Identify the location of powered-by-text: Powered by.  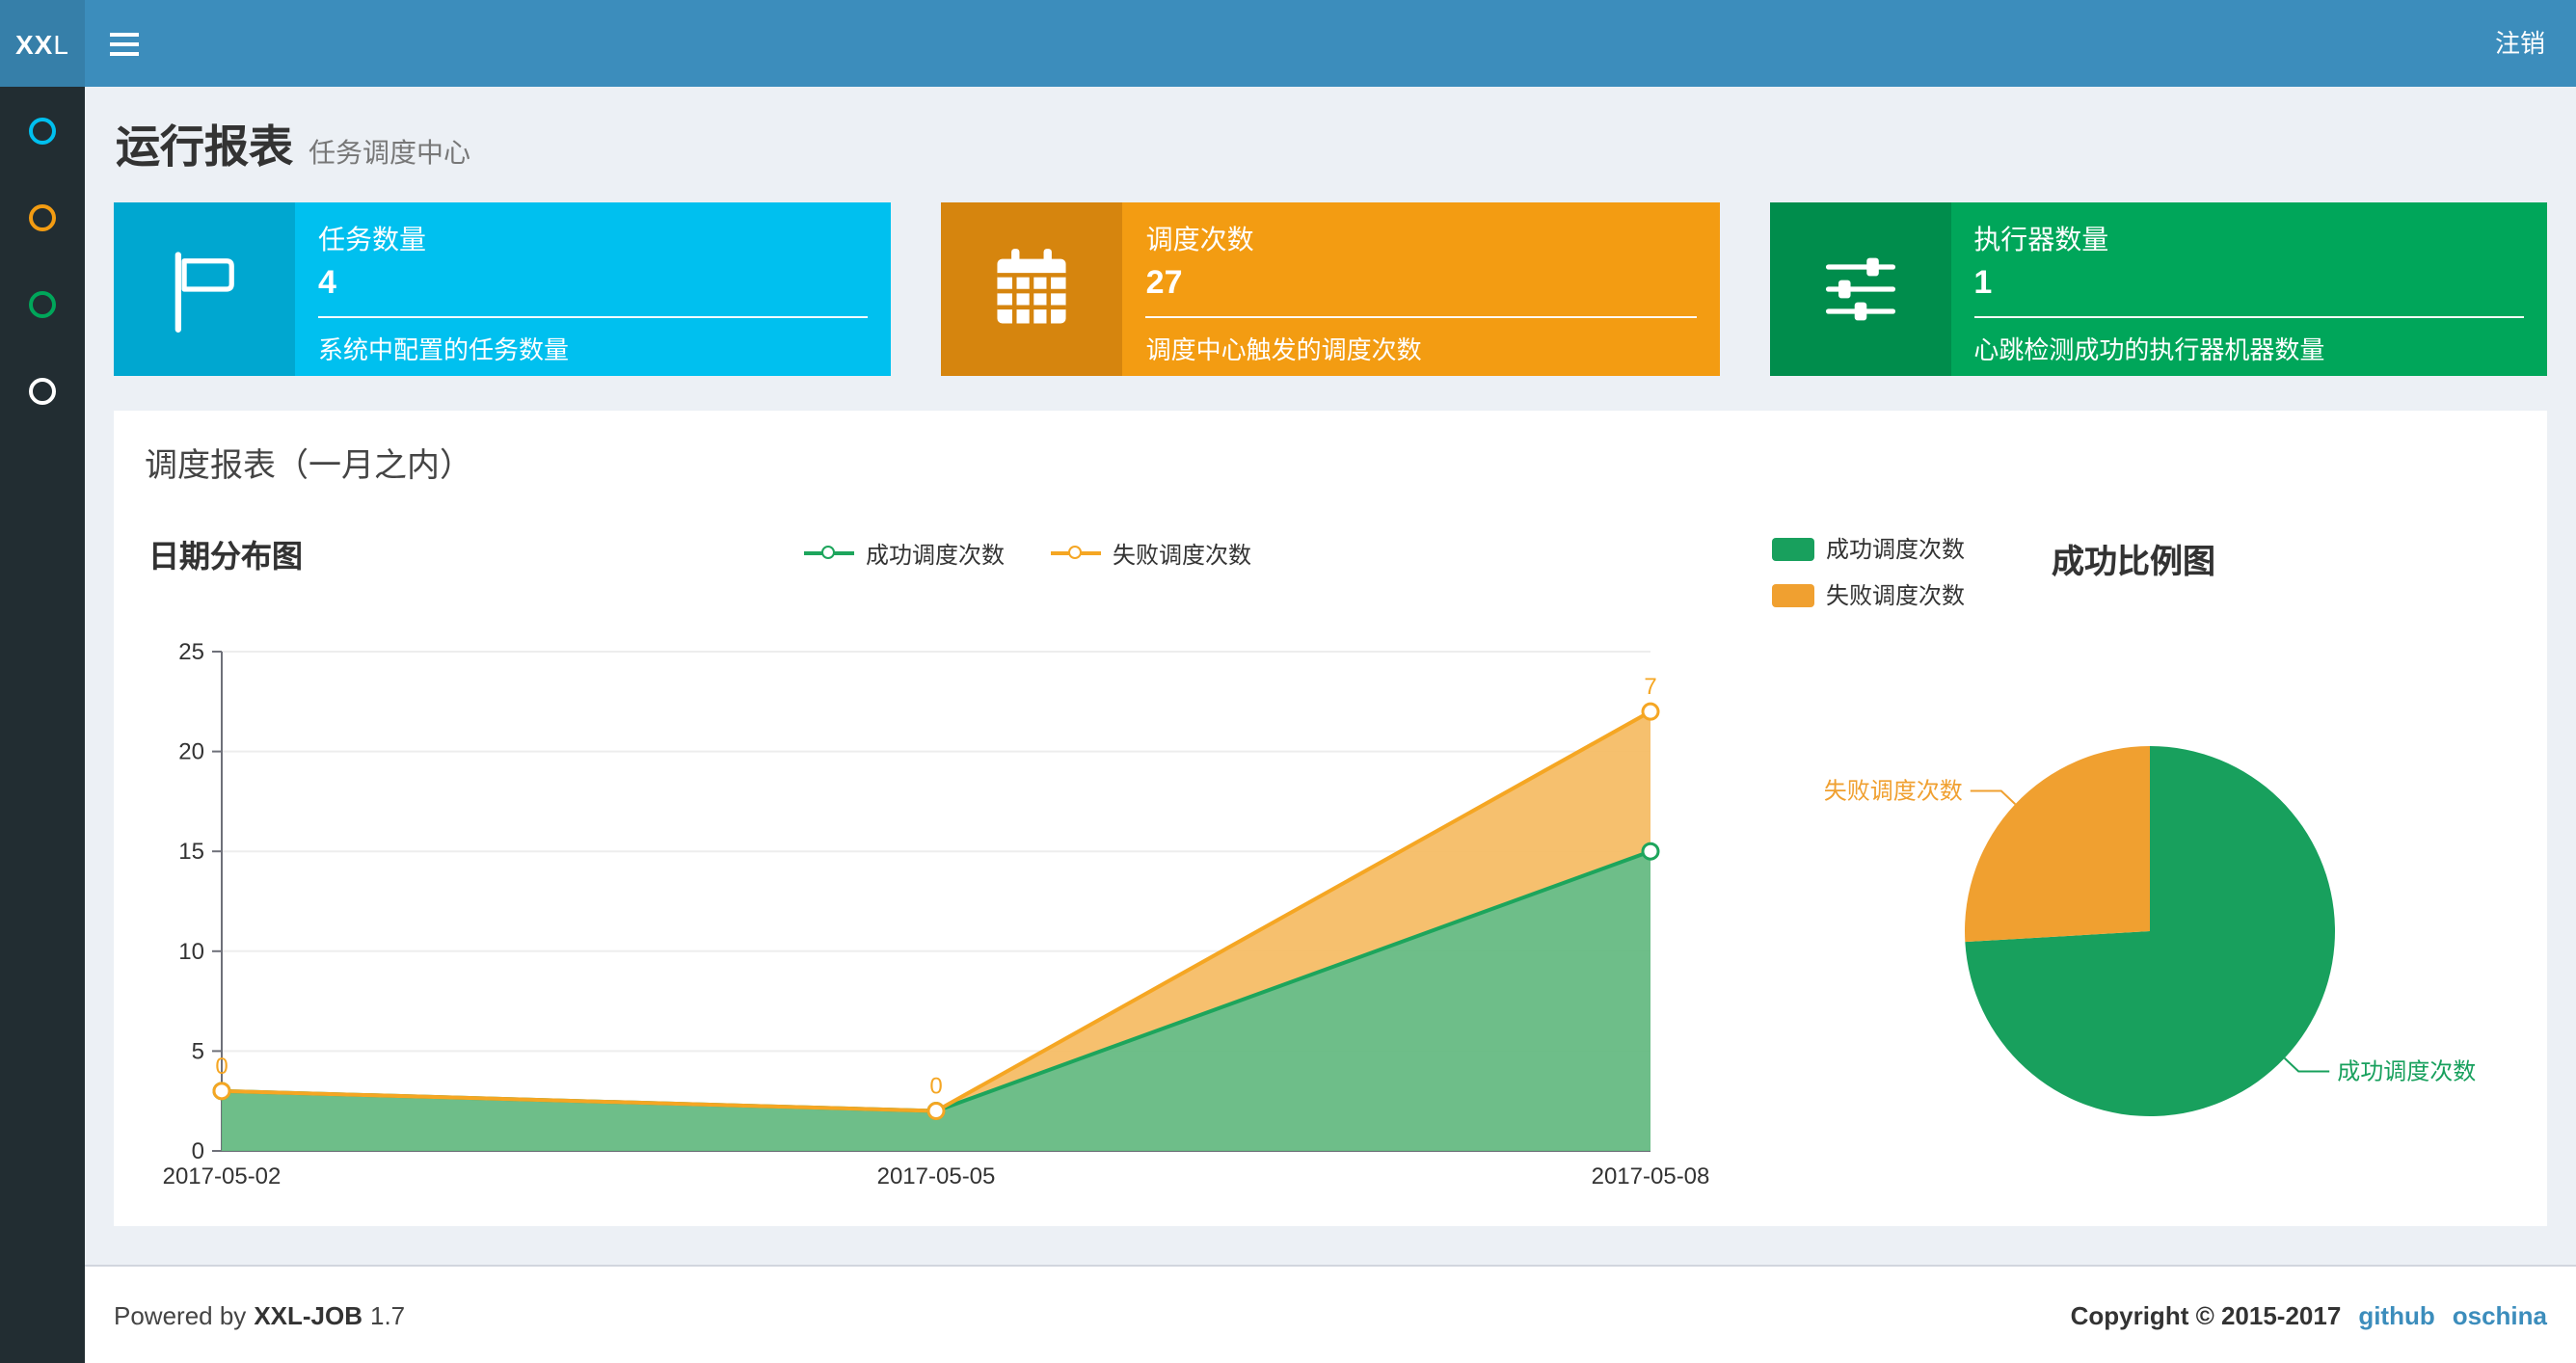
(181, 1314).